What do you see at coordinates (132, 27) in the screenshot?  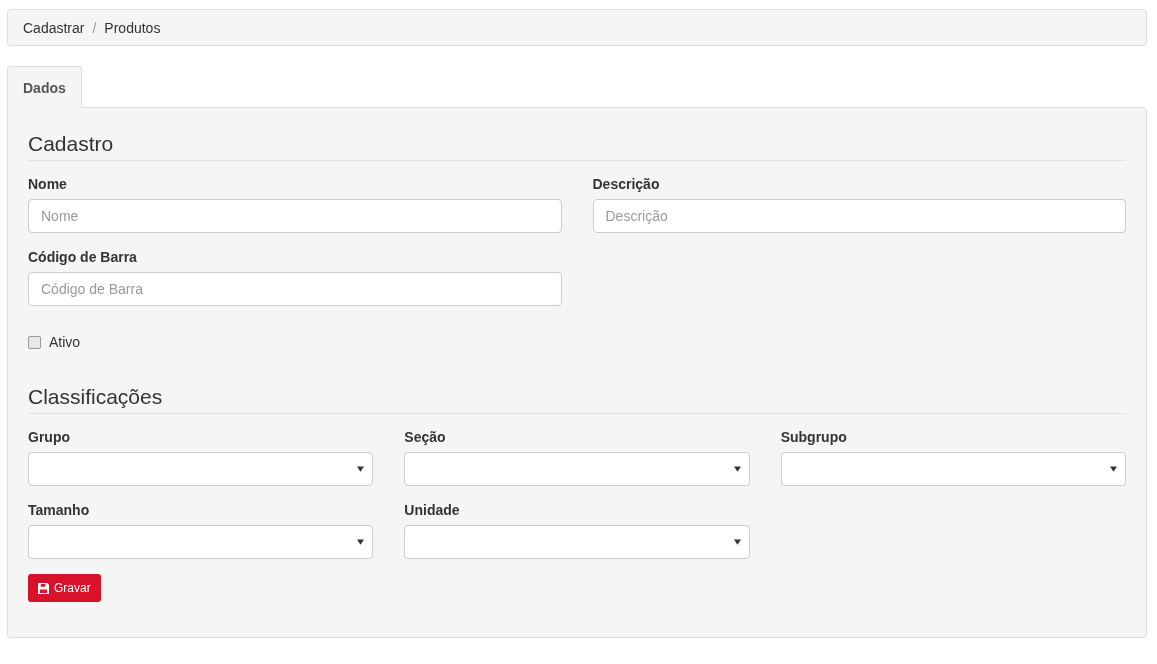 I see `breadcrumb-link: Produtos` at bounding box center [132, 27].